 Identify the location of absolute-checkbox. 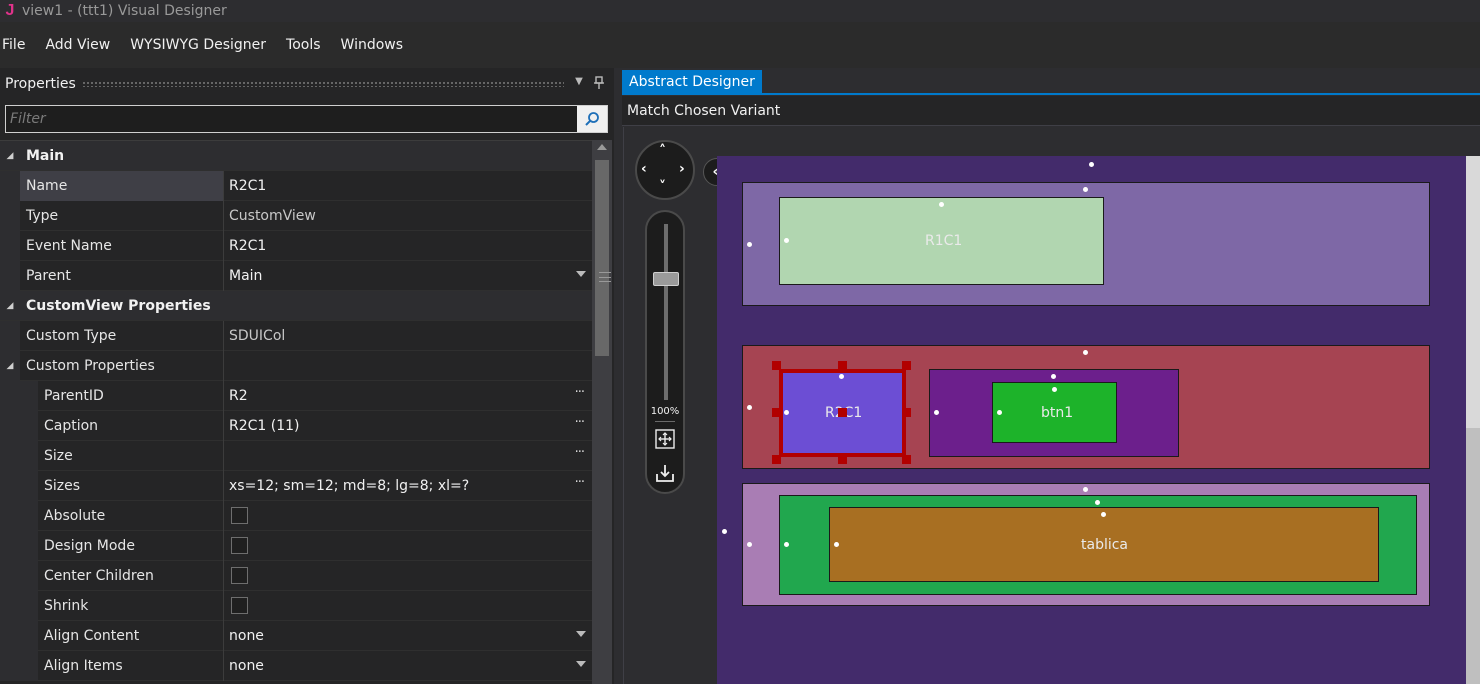
(239, 515).